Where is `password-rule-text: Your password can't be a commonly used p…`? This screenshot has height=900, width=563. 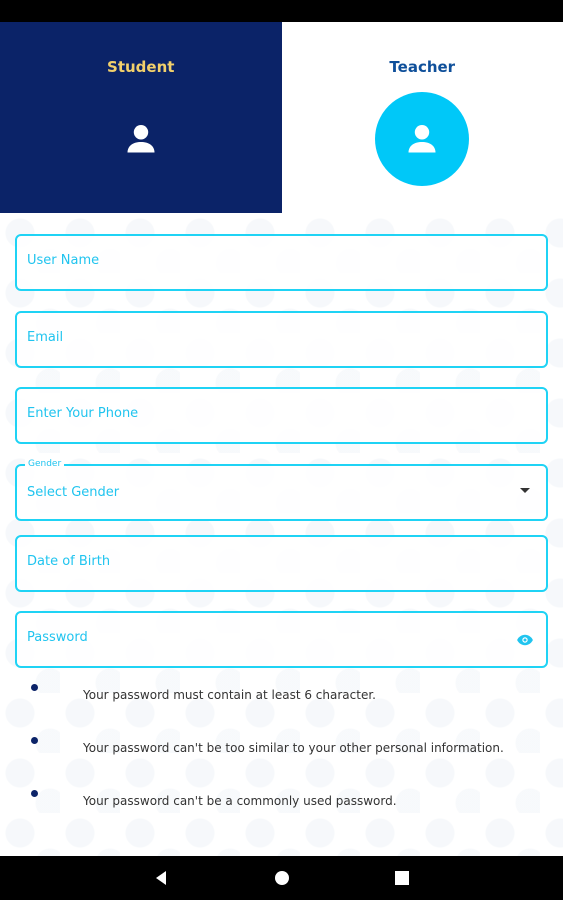 password-rule-text: Your password can't be a commonly used p… is located at coordinates (240, 801).